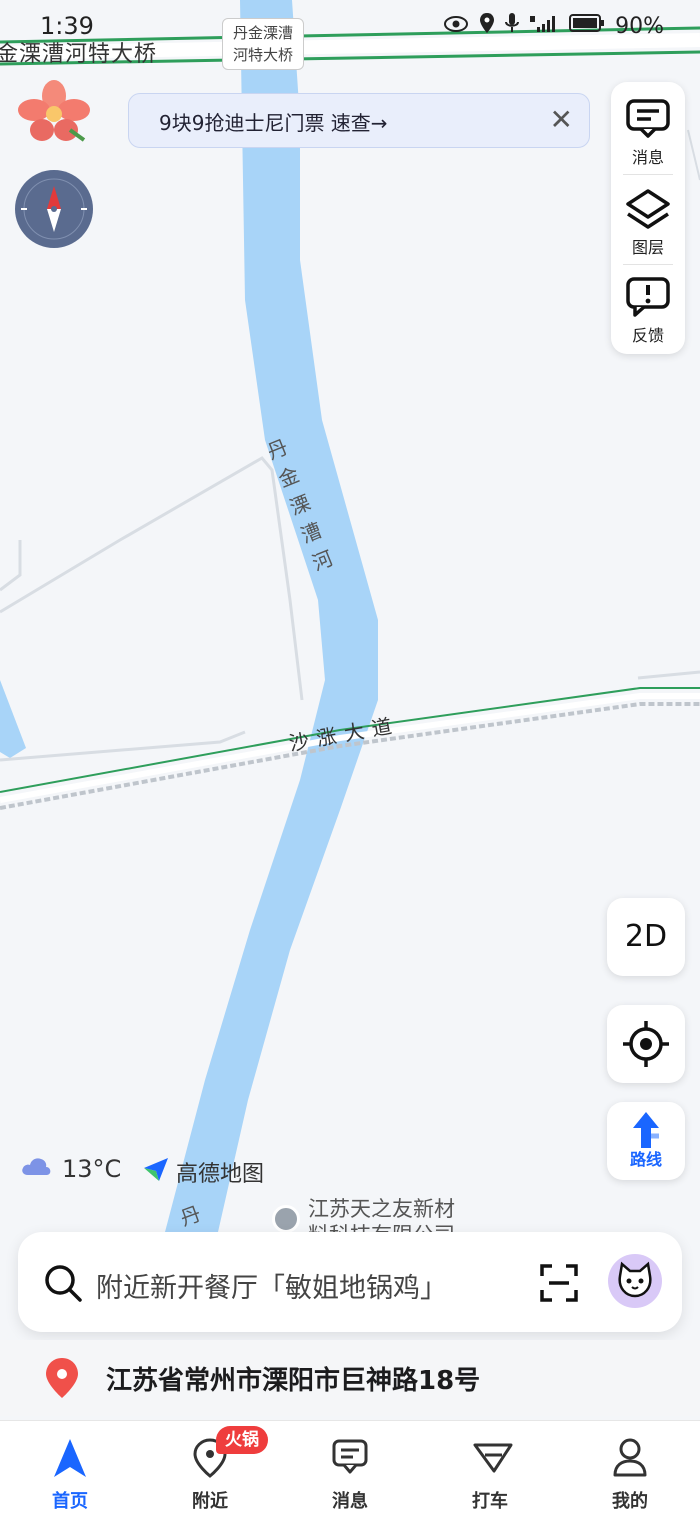 The height and width of the screenshot is (1518, 700). Describe the element at coordinates (630, 1501) in the screenshot. I see `tab-profile-label: 我的` at that location.